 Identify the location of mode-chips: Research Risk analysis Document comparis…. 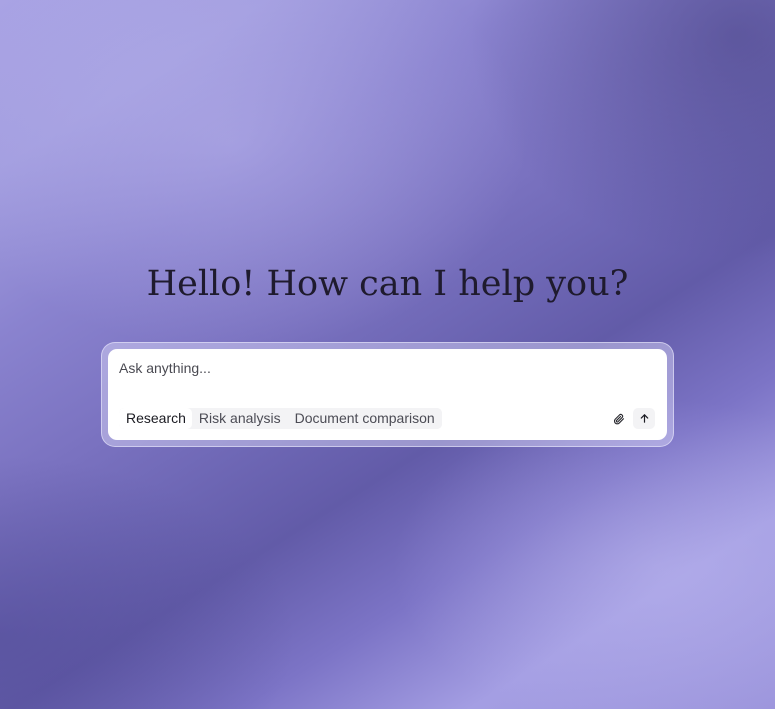
(280, 418).